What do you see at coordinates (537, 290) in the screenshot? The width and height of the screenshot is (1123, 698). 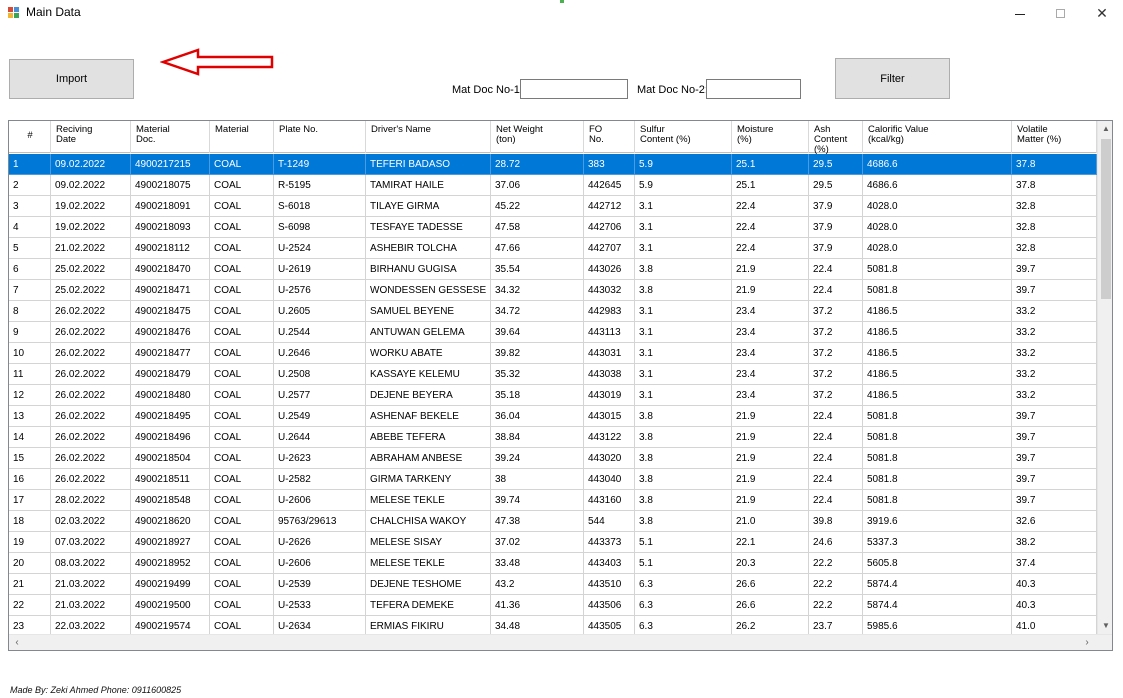 I see `cell-weight: 34.32` at bounding box center [537, 290].